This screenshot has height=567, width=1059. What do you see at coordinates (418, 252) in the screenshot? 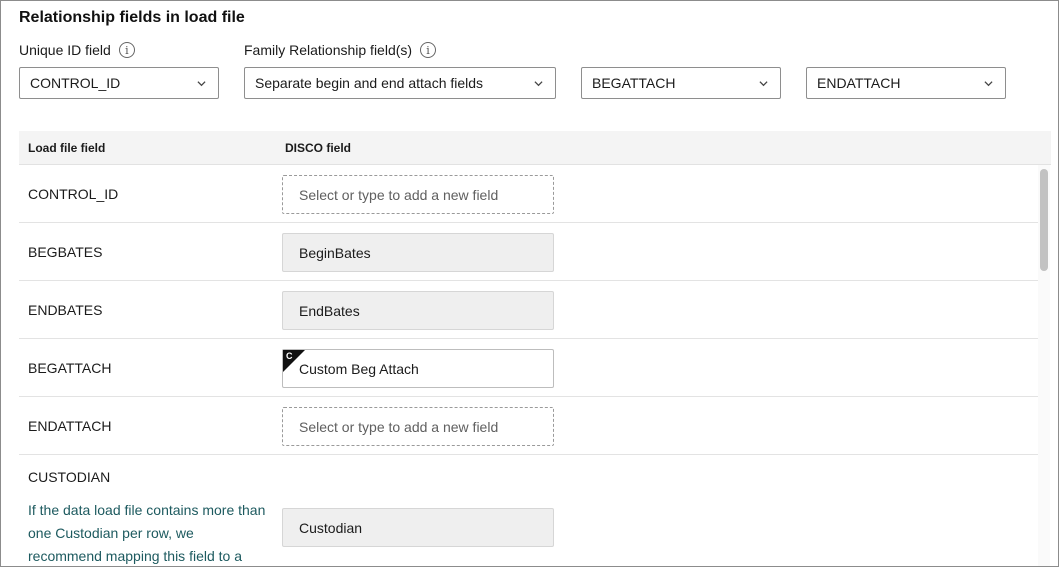
I see `disco-field-input: BeginBates` at bounding box center [418, 252].